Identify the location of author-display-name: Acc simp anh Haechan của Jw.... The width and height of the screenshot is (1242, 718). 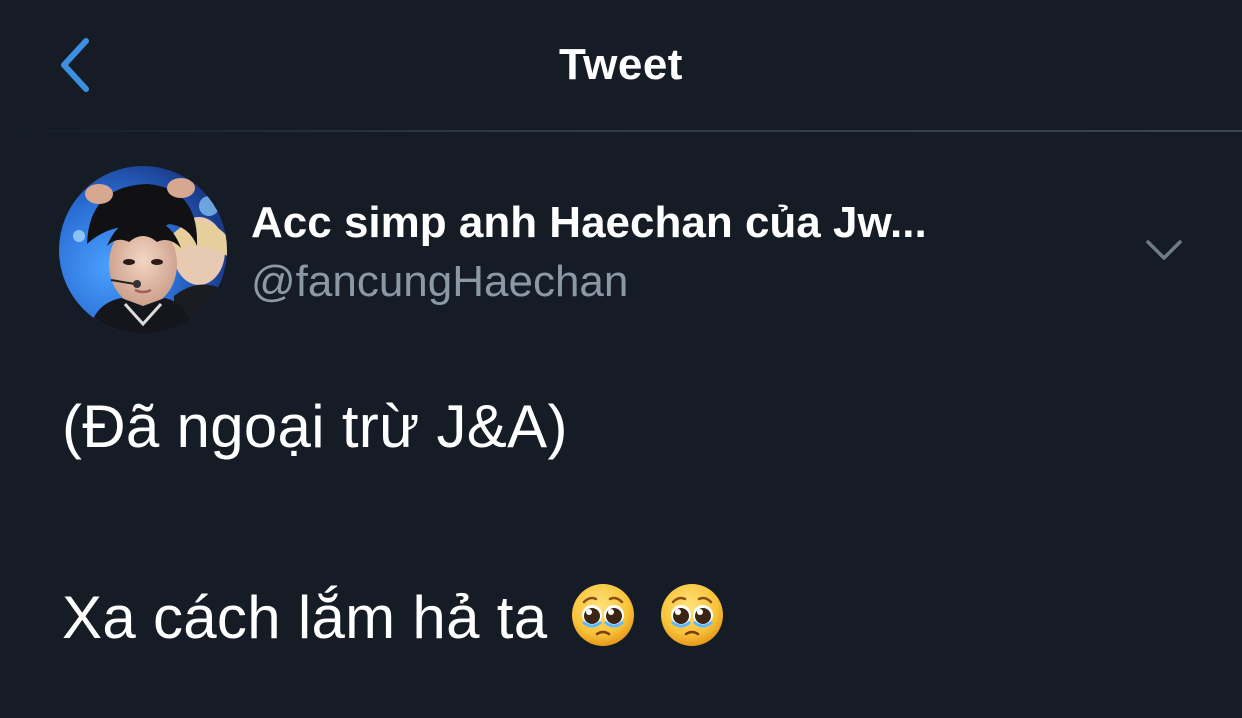
(589, 223).